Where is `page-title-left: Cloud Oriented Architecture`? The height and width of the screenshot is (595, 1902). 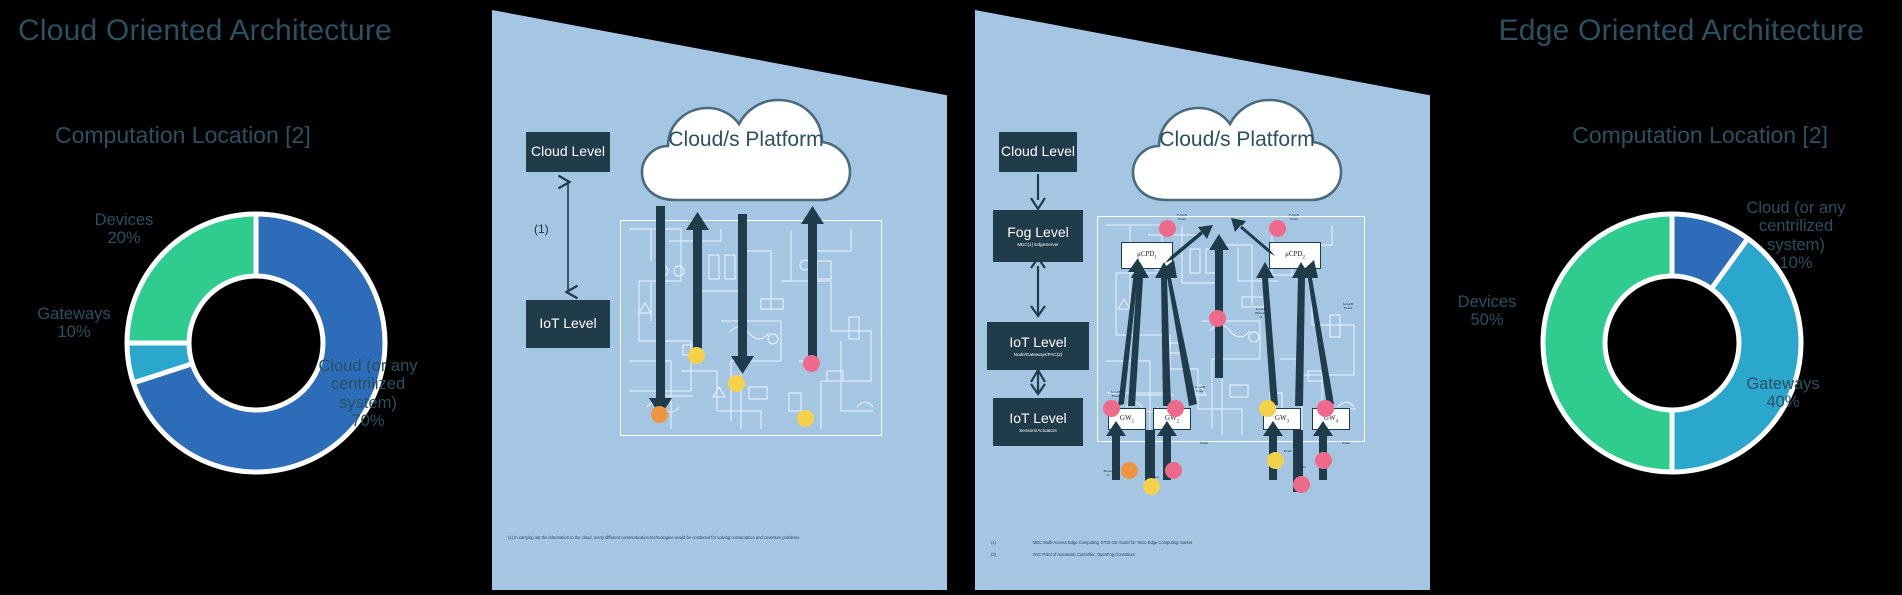
page-title-left: Cloud Oriented Architecture is located at coordinates (205, 30).